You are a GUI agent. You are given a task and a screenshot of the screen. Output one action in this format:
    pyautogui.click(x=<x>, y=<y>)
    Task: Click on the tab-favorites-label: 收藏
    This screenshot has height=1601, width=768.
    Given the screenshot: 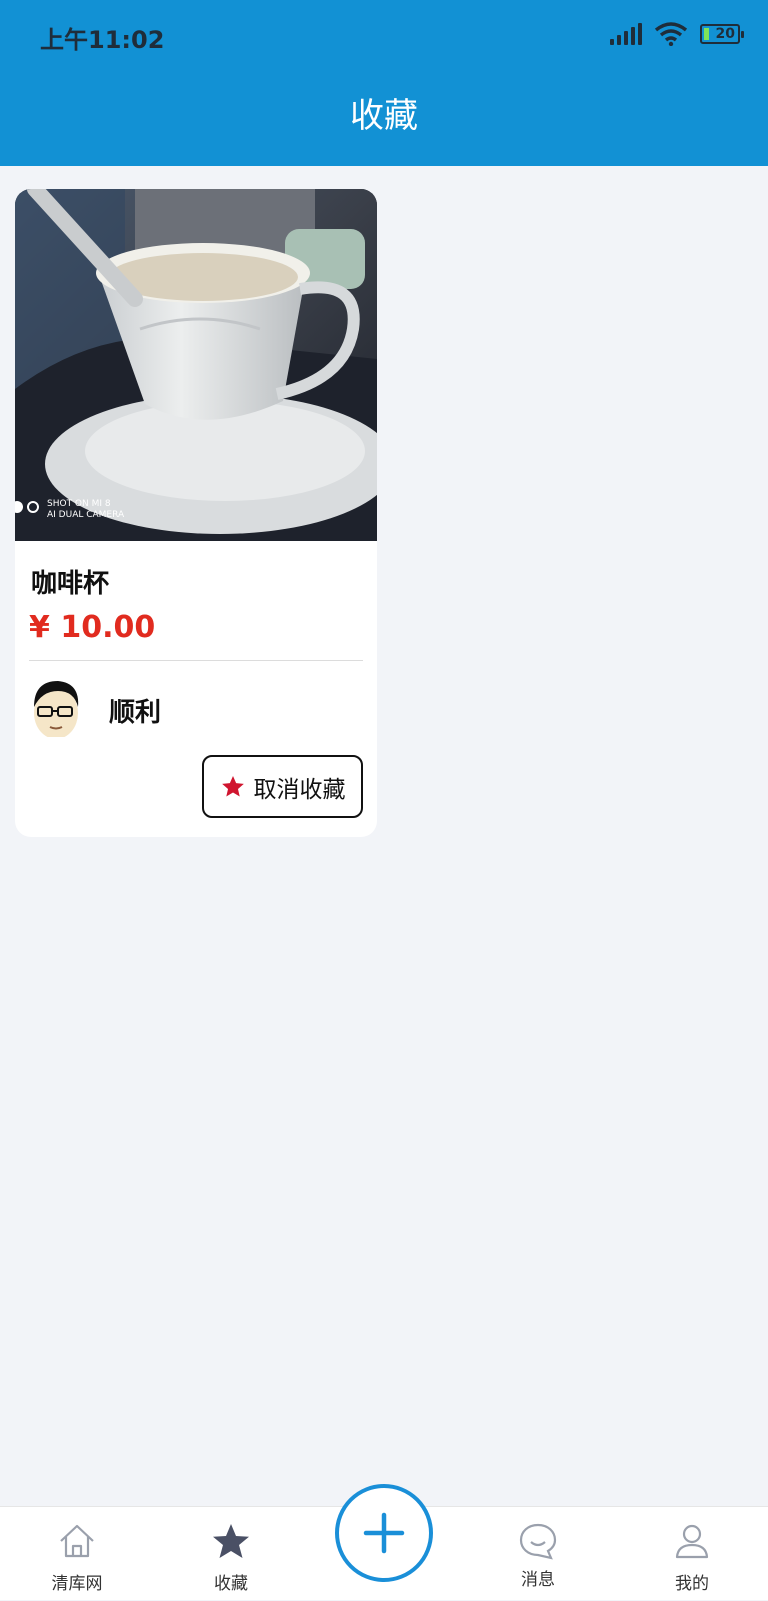 What is the action you would take?
    pyautogui.click(x=231, y=1584)
    